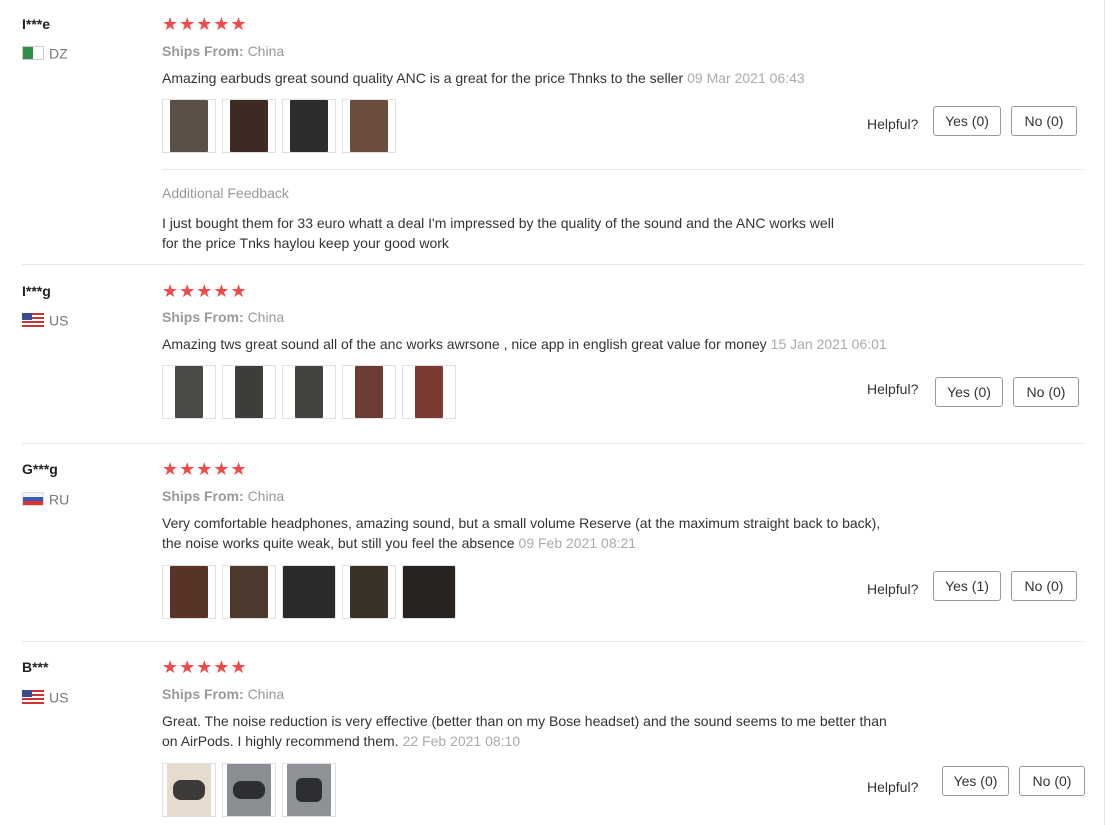 This screenshot has height=825, width=1107. What do you see at coordinates (36, 24) in the screenshot?
I see `reviewer-name: I***e` at bounding box center [36, 24].